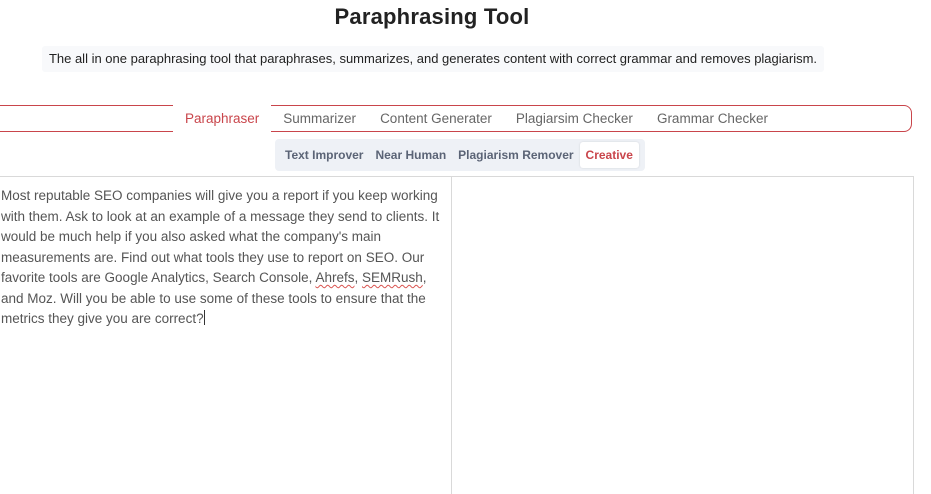 The width and height of the screenshot is (931, 494). Describe the element at coordinates (392, 277) in the screenshot. I see `misspelled-word: SEMRush` at that location.